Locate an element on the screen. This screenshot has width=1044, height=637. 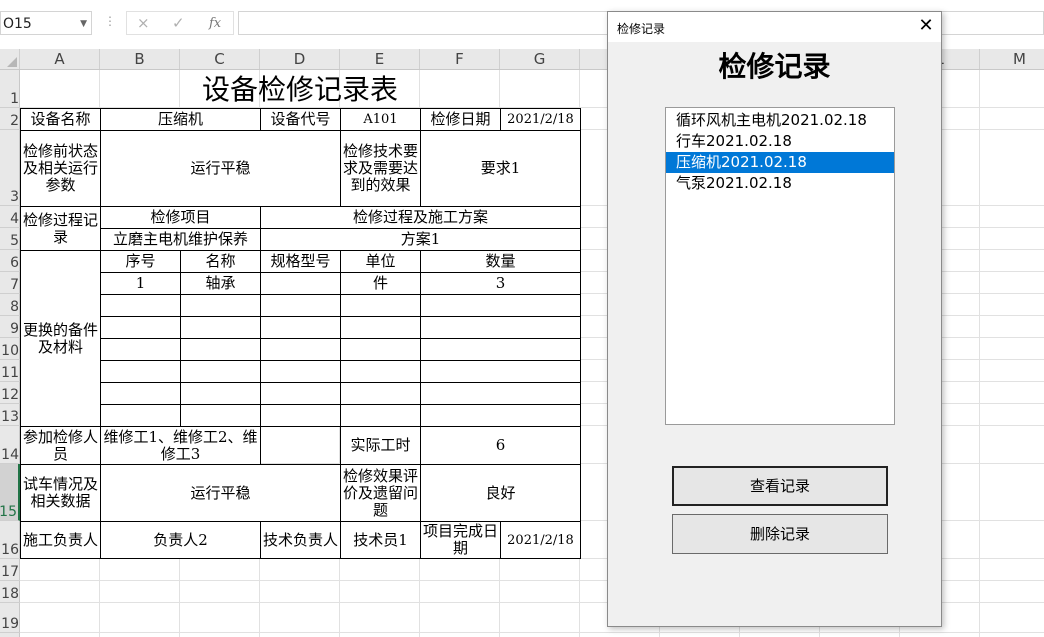
column-header: D is located at coordinates (300, 59).